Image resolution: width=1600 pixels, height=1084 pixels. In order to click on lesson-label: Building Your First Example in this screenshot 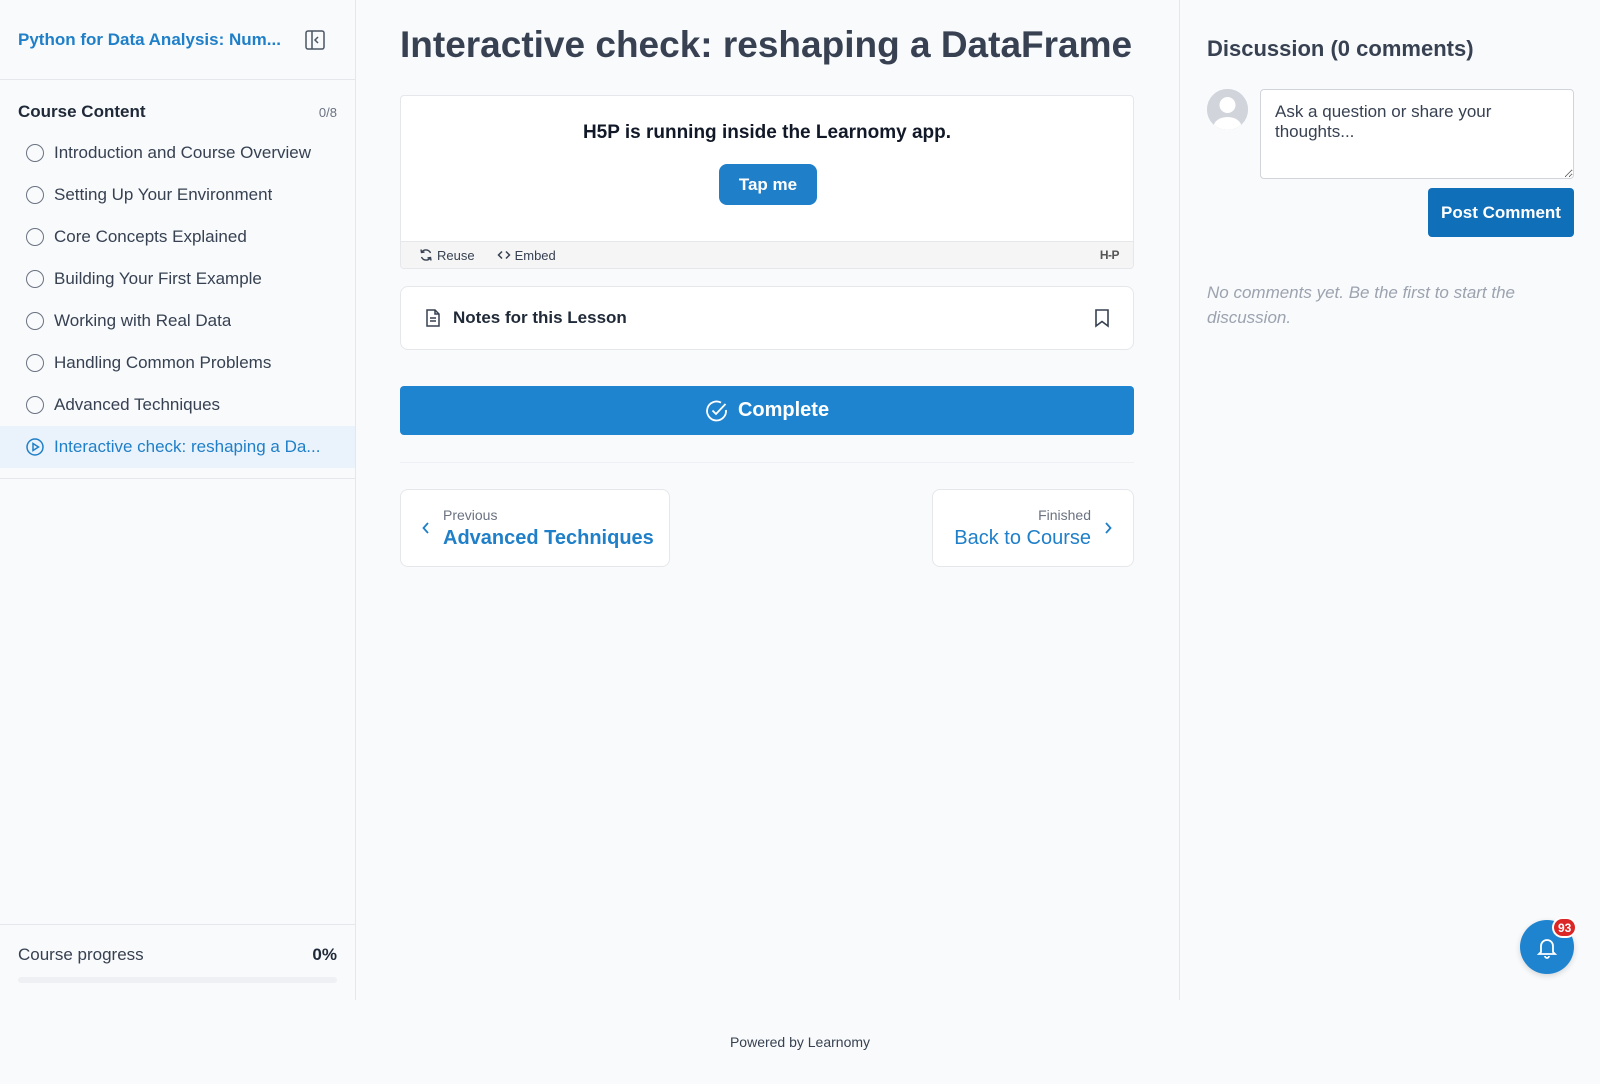, I will do `click(158, 278)`.